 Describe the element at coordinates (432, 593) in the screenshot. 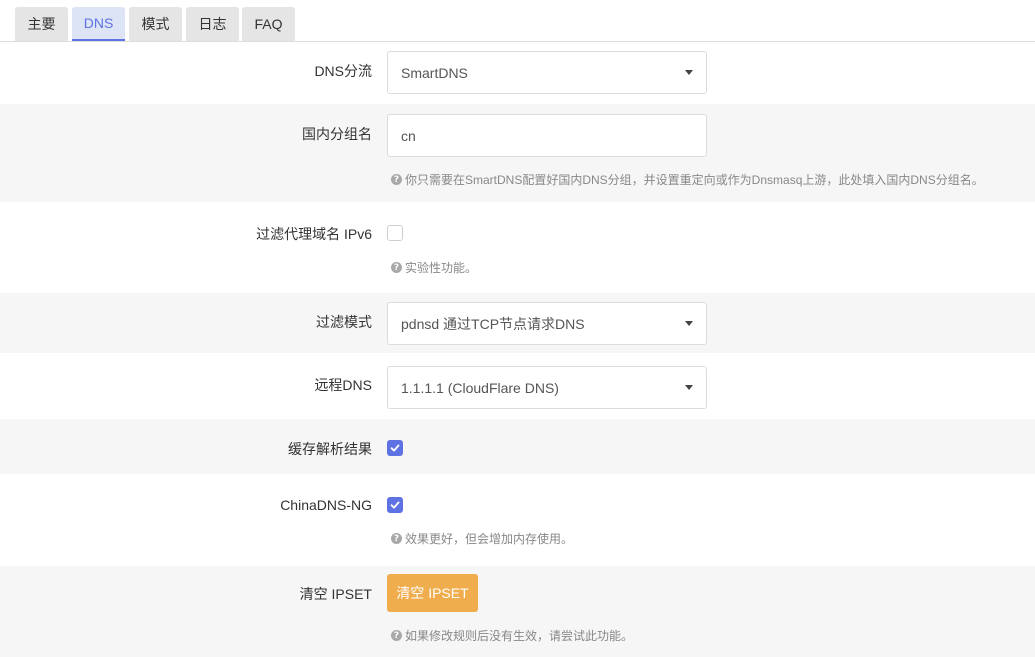

I see `clear-ipset-button: 清空 IPSET` at that location.